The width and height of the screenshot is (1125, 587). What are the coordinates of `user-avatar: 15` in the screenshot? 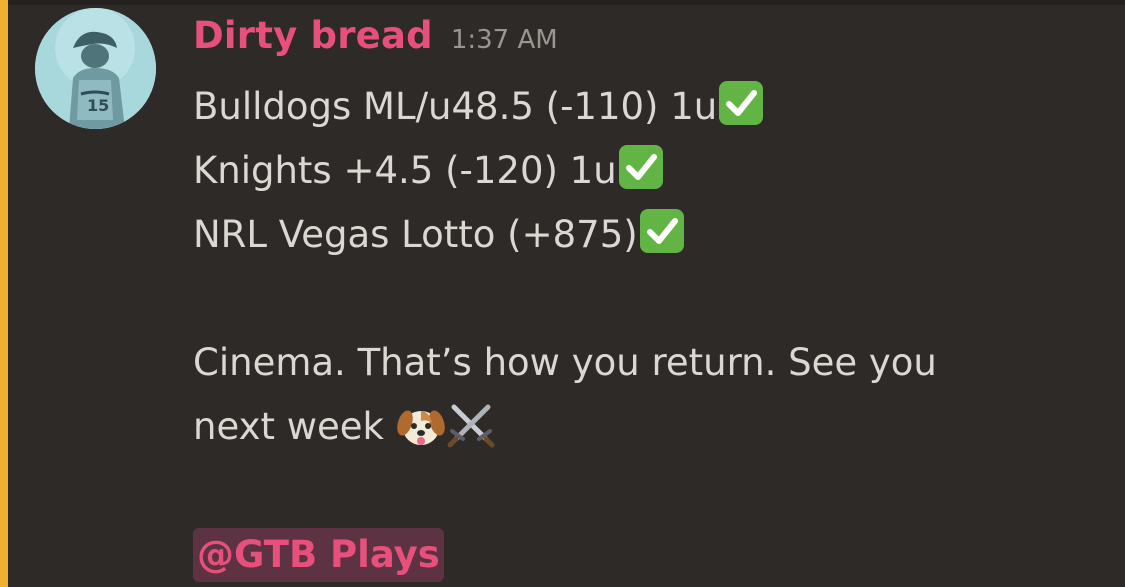 It's located at (95, 68).